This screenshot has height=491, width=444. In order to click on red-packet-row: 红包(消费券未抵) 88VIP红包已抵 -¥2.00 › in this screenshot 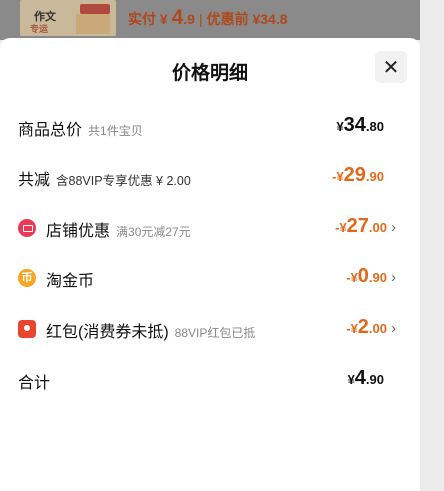, I will do `click(207, 329)`.